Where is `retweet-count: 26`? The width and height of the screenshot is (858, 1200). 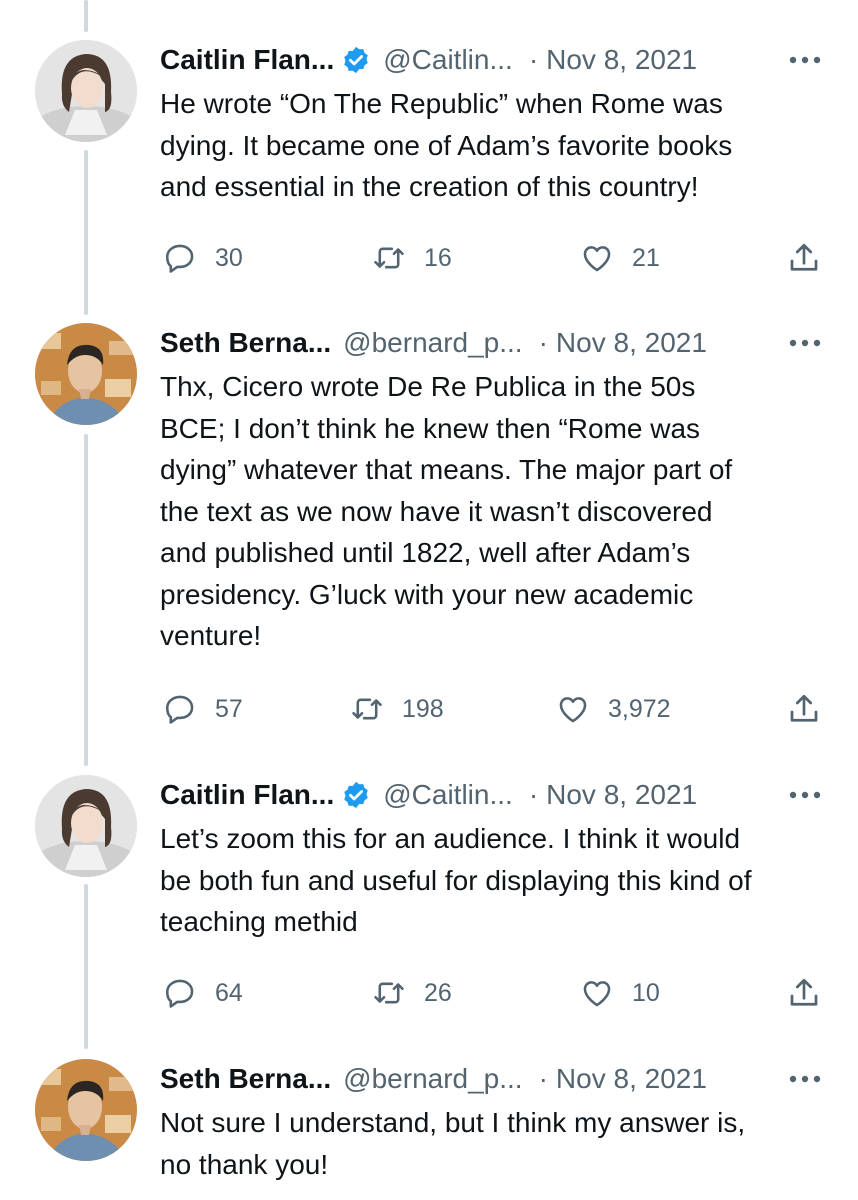 retweet-count: 26 is located at coordinates (438, 992).